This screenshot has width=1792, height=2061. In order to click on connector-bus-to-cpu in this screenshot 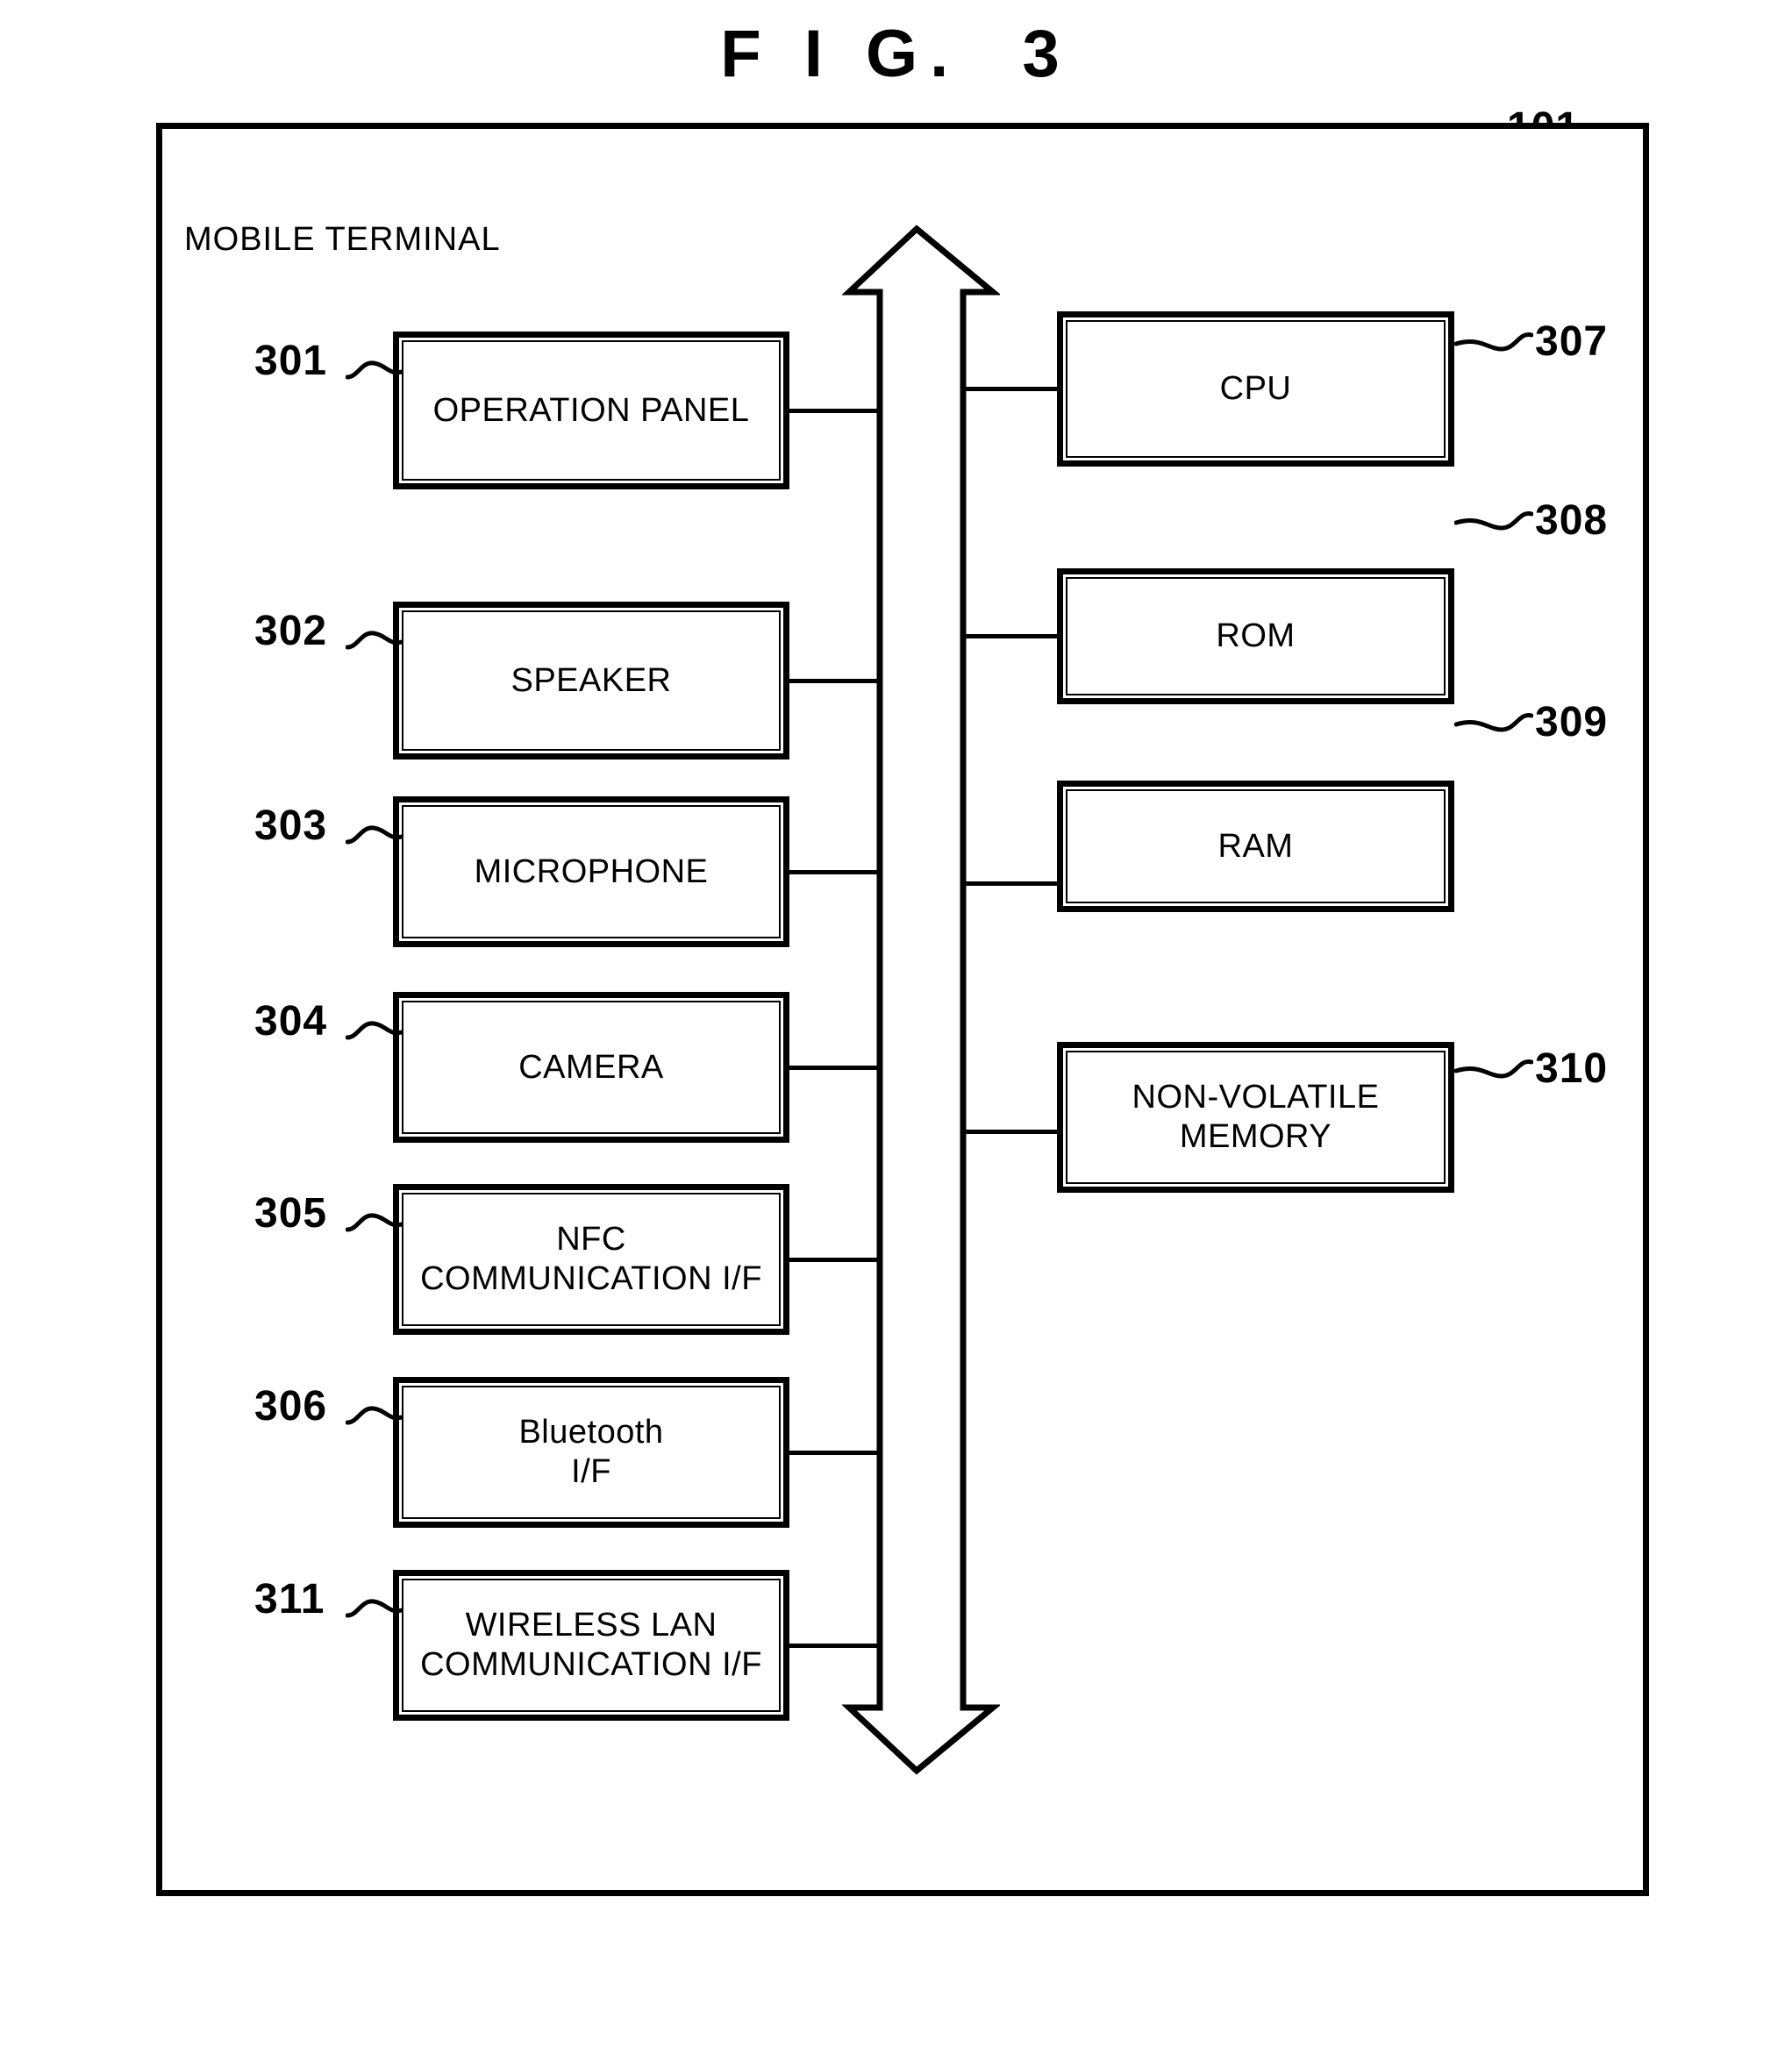, I will do `click(1010, 389)`.